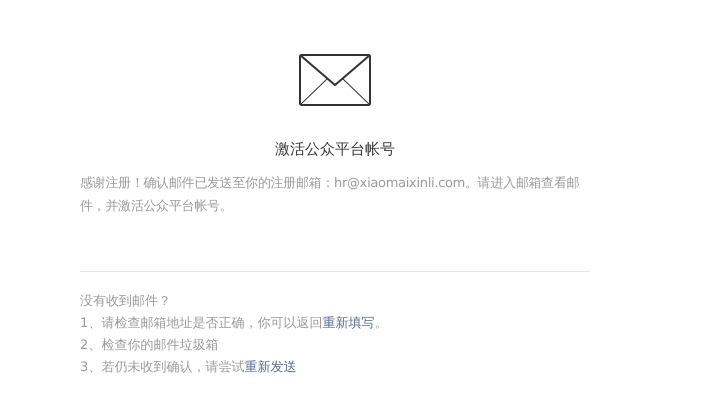 The width and height of the screenshot is (707, 410). I want to click on help-step: 1、请检查邮箱地址是否正确，你可以返回重新填写。, so click(335, 324).